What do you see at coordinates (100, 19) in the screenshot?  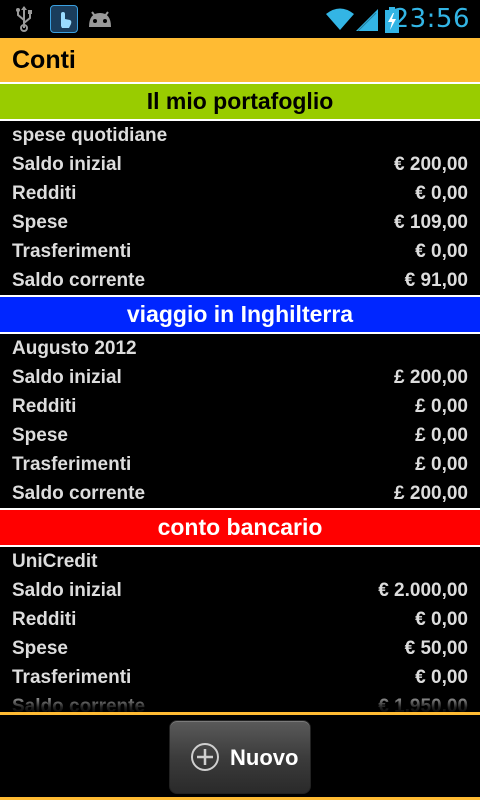 I see `android-icon` at bounding box center [100, 19].